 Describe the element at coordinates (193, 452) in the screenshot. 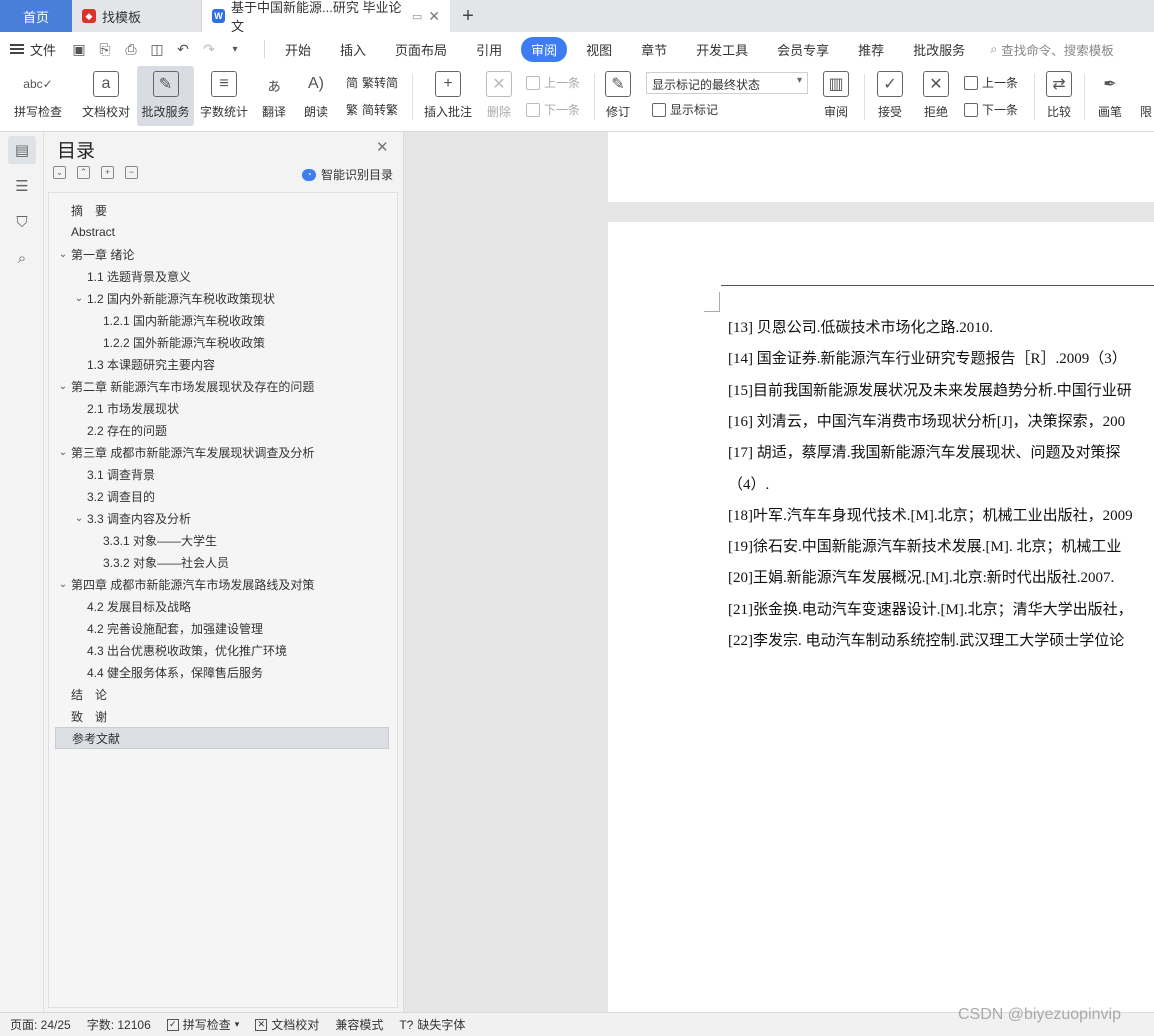

I see `toc-item-label: 第三章 成都市新能源汽车发展现状调查及分析` at that location.